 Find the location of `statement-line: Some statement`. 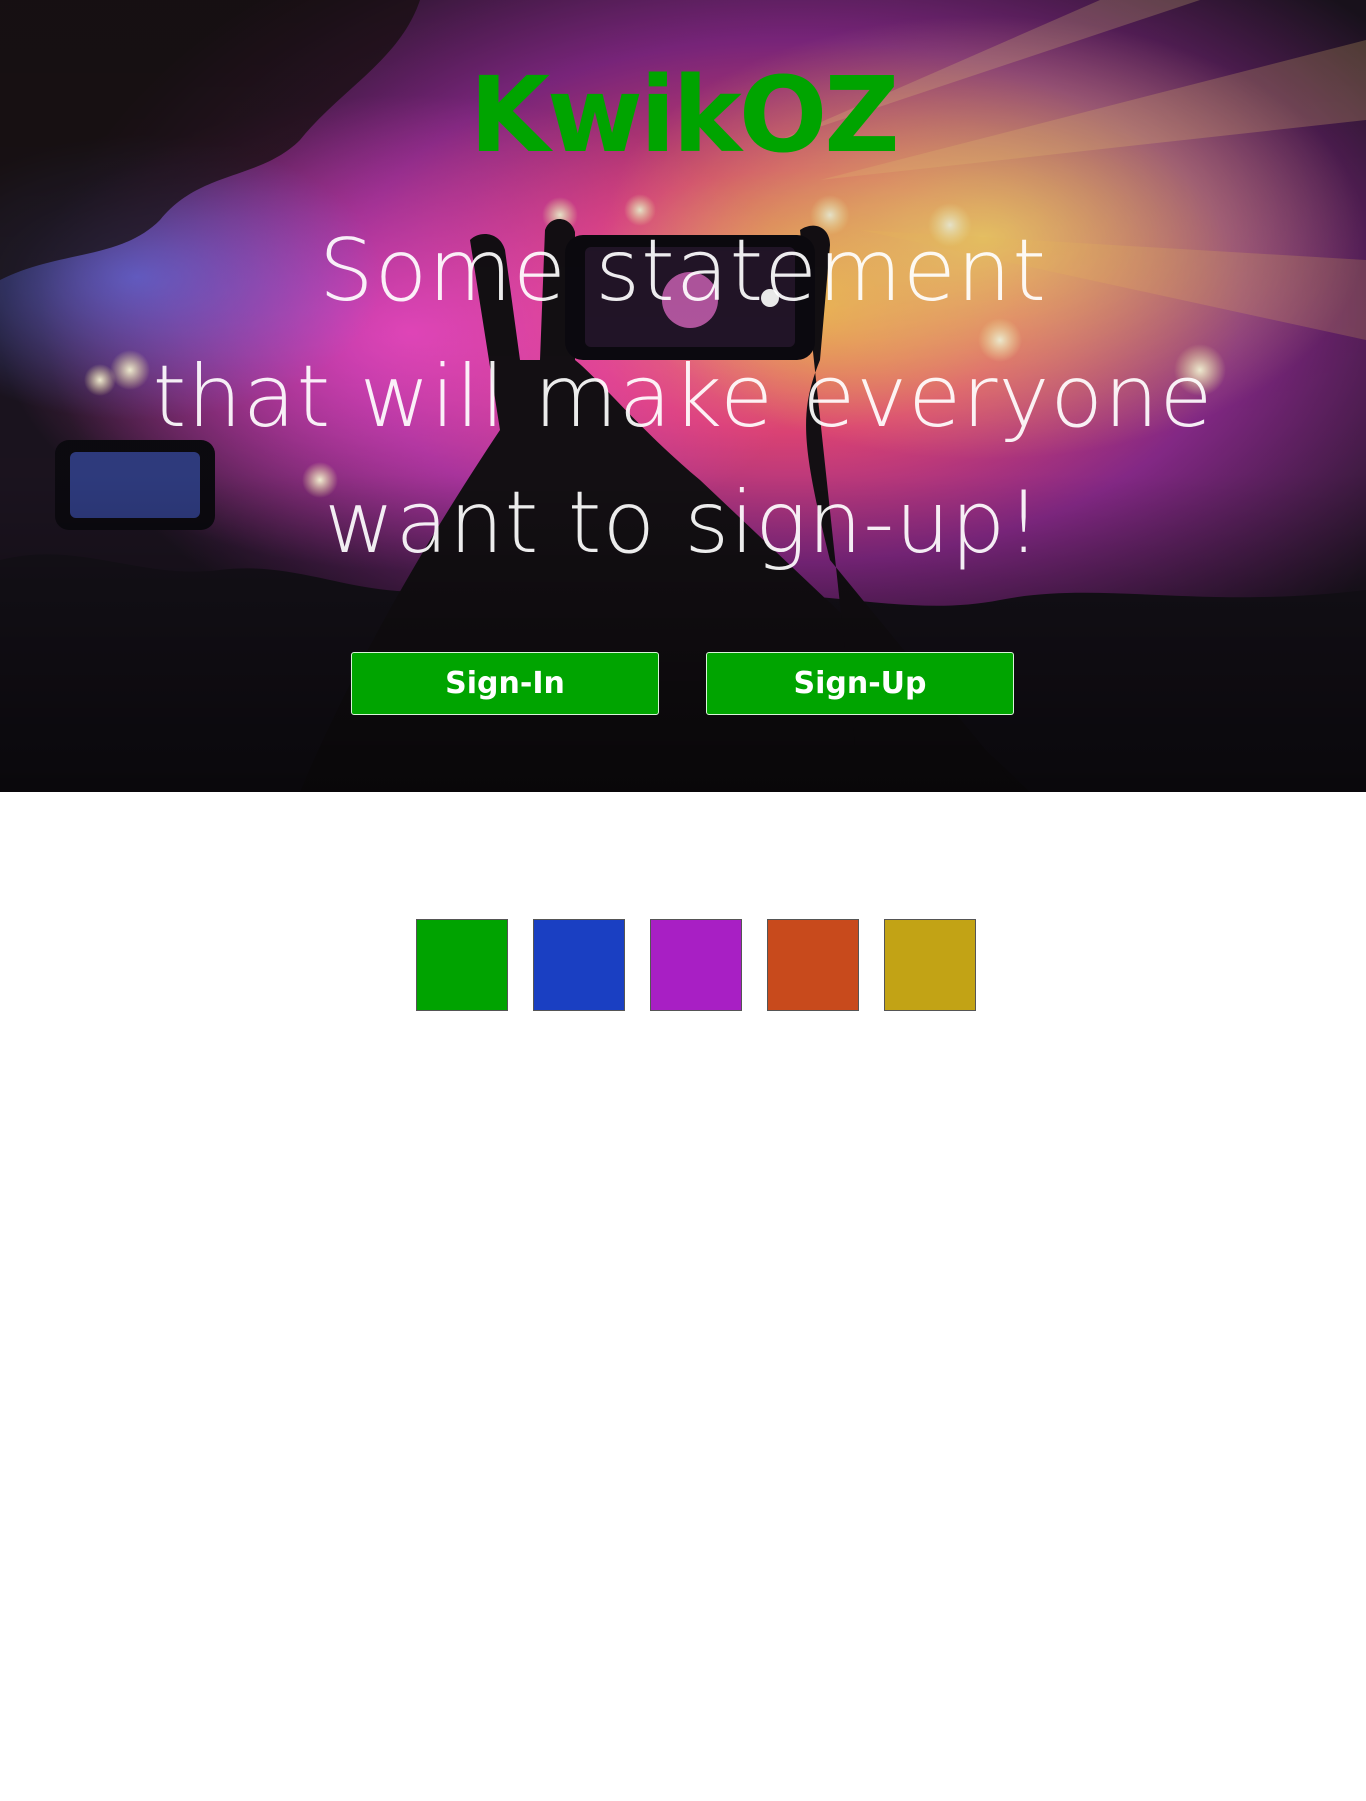

statement-line: Some statement is located at coordinates (683, 271).